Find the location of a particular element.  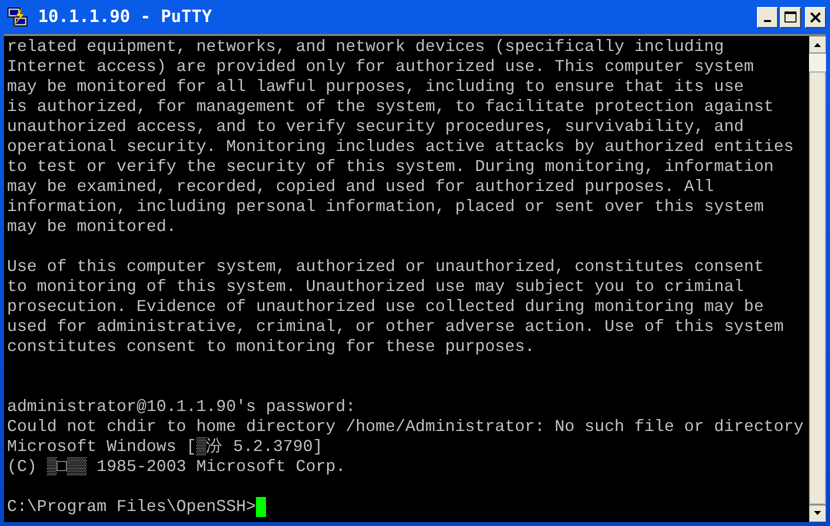

terminal-line: Internet access) are provided only for authorized use. This computer system is located at coordinates (380, 67).